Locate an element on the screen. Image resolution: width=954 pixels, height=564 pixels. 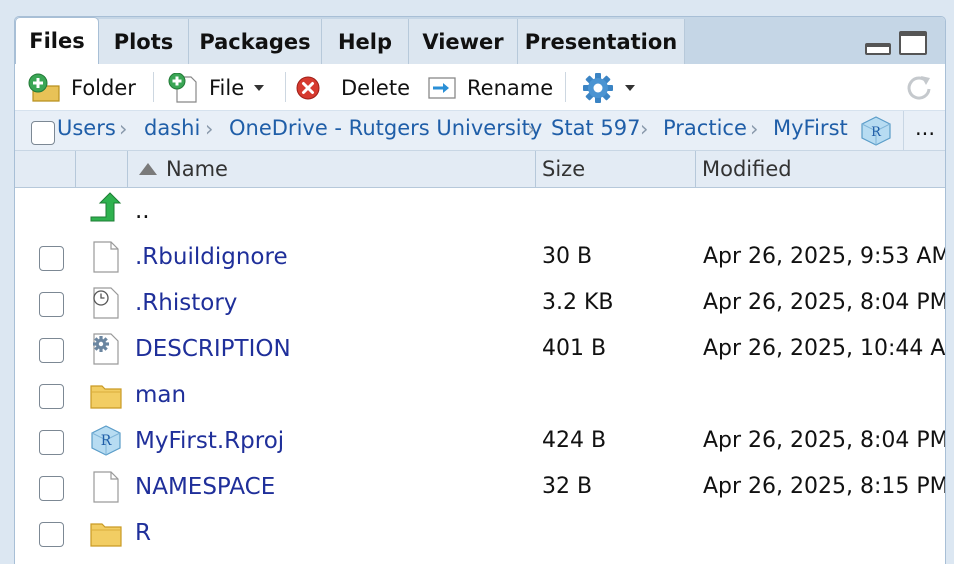
delete-button: Delete is located at coordinates (352, 88).